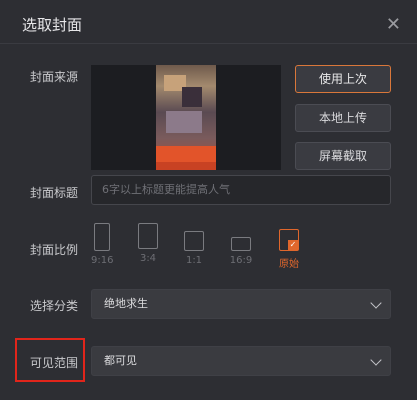 The width and height of the screenshot is (417, 400). What do you see at coordinates (343, 156) in the screenshot?
I see `screenshot-button: 屏幕截取` at bounding box center [343, 156].